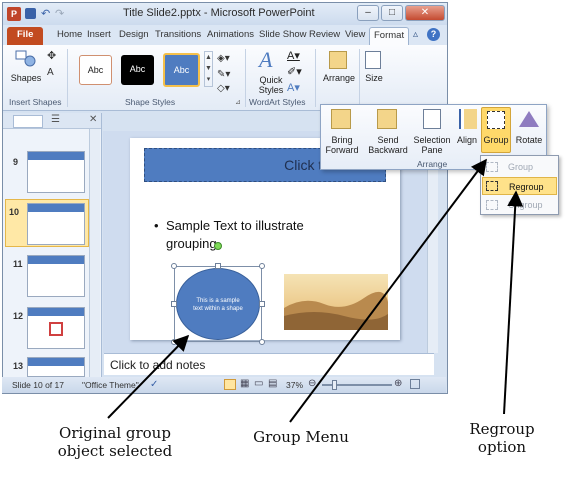 This screenshot has height=480, width=565. What do you see at coordinates (115, 451) in the screenshot?
I see `caption-line: object selected` at bounding box center [115, 451].